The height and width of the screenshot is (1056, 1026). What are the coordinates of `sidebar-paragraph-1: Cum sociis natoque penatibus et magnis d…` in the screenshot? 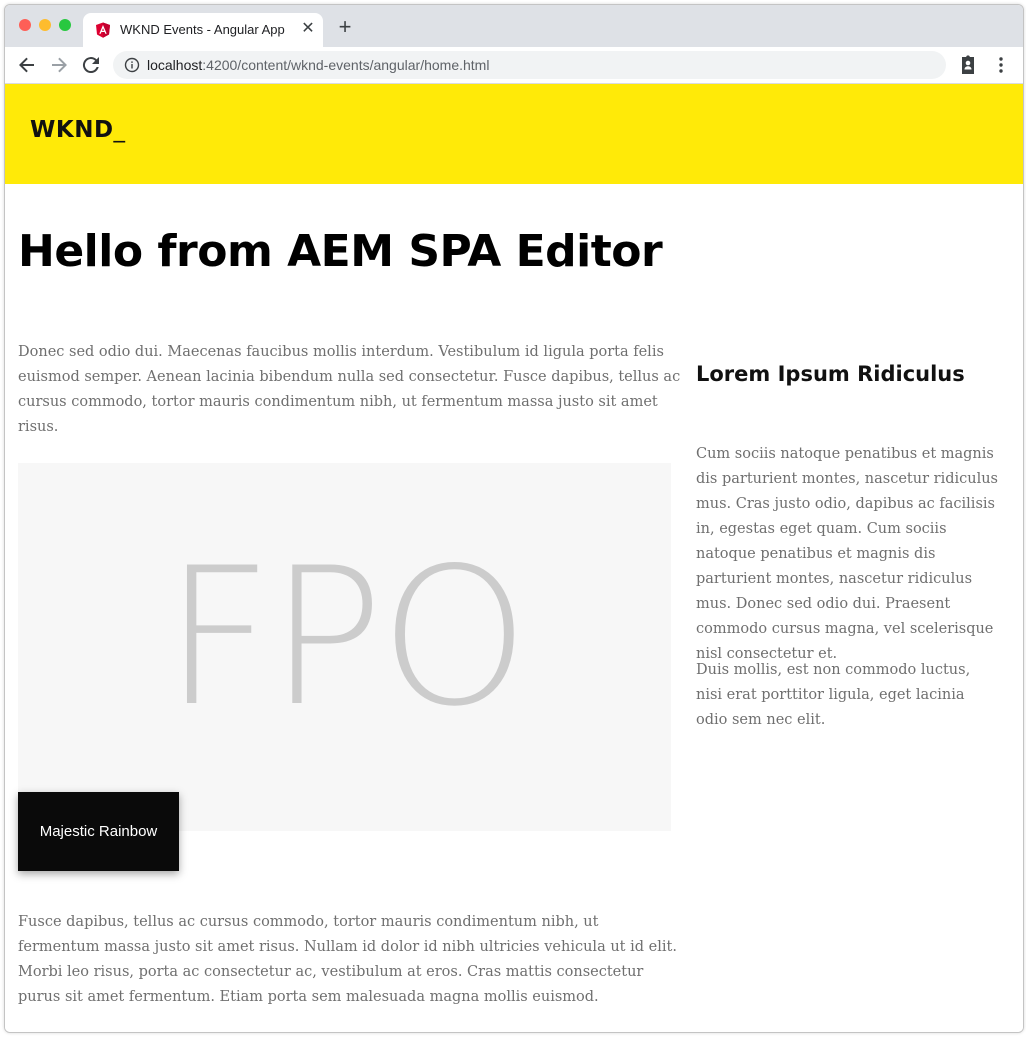 It's located at (847, 554).